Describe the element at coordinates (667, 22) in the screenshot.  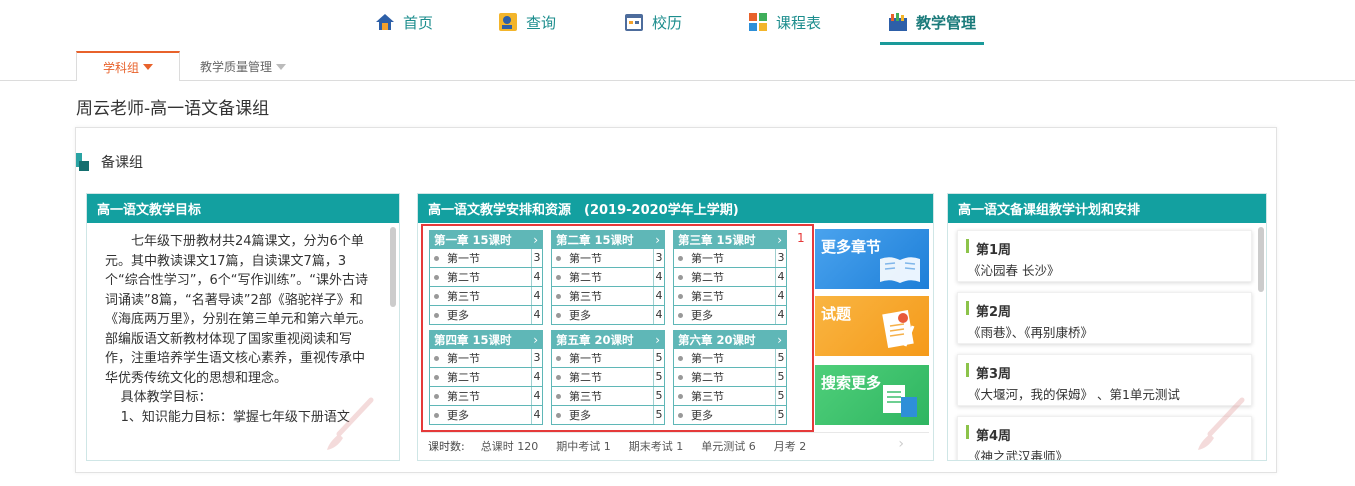
I see `nav-calendar-label: 校历` at that location.